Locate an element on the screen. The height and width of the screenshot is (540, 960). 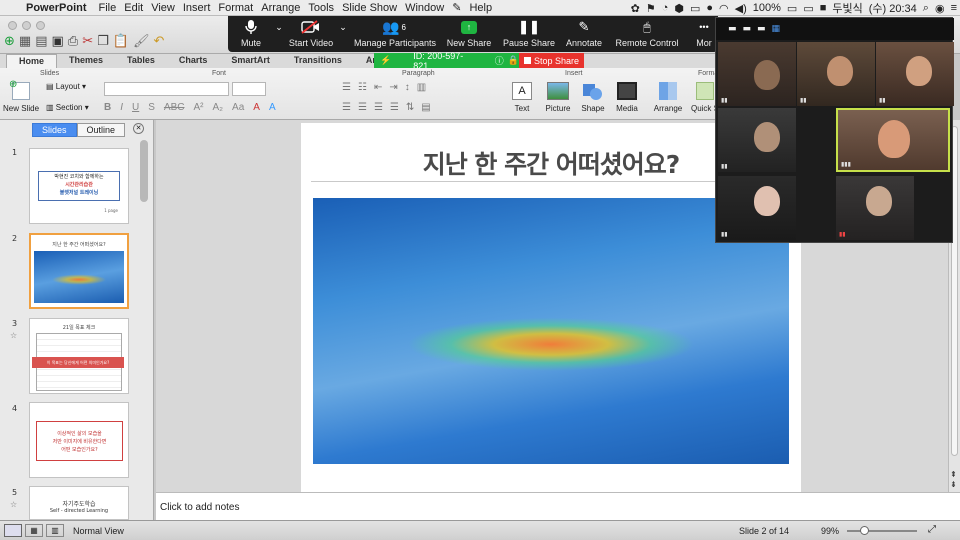
menu-view: View is located at coordinates (167, 8).